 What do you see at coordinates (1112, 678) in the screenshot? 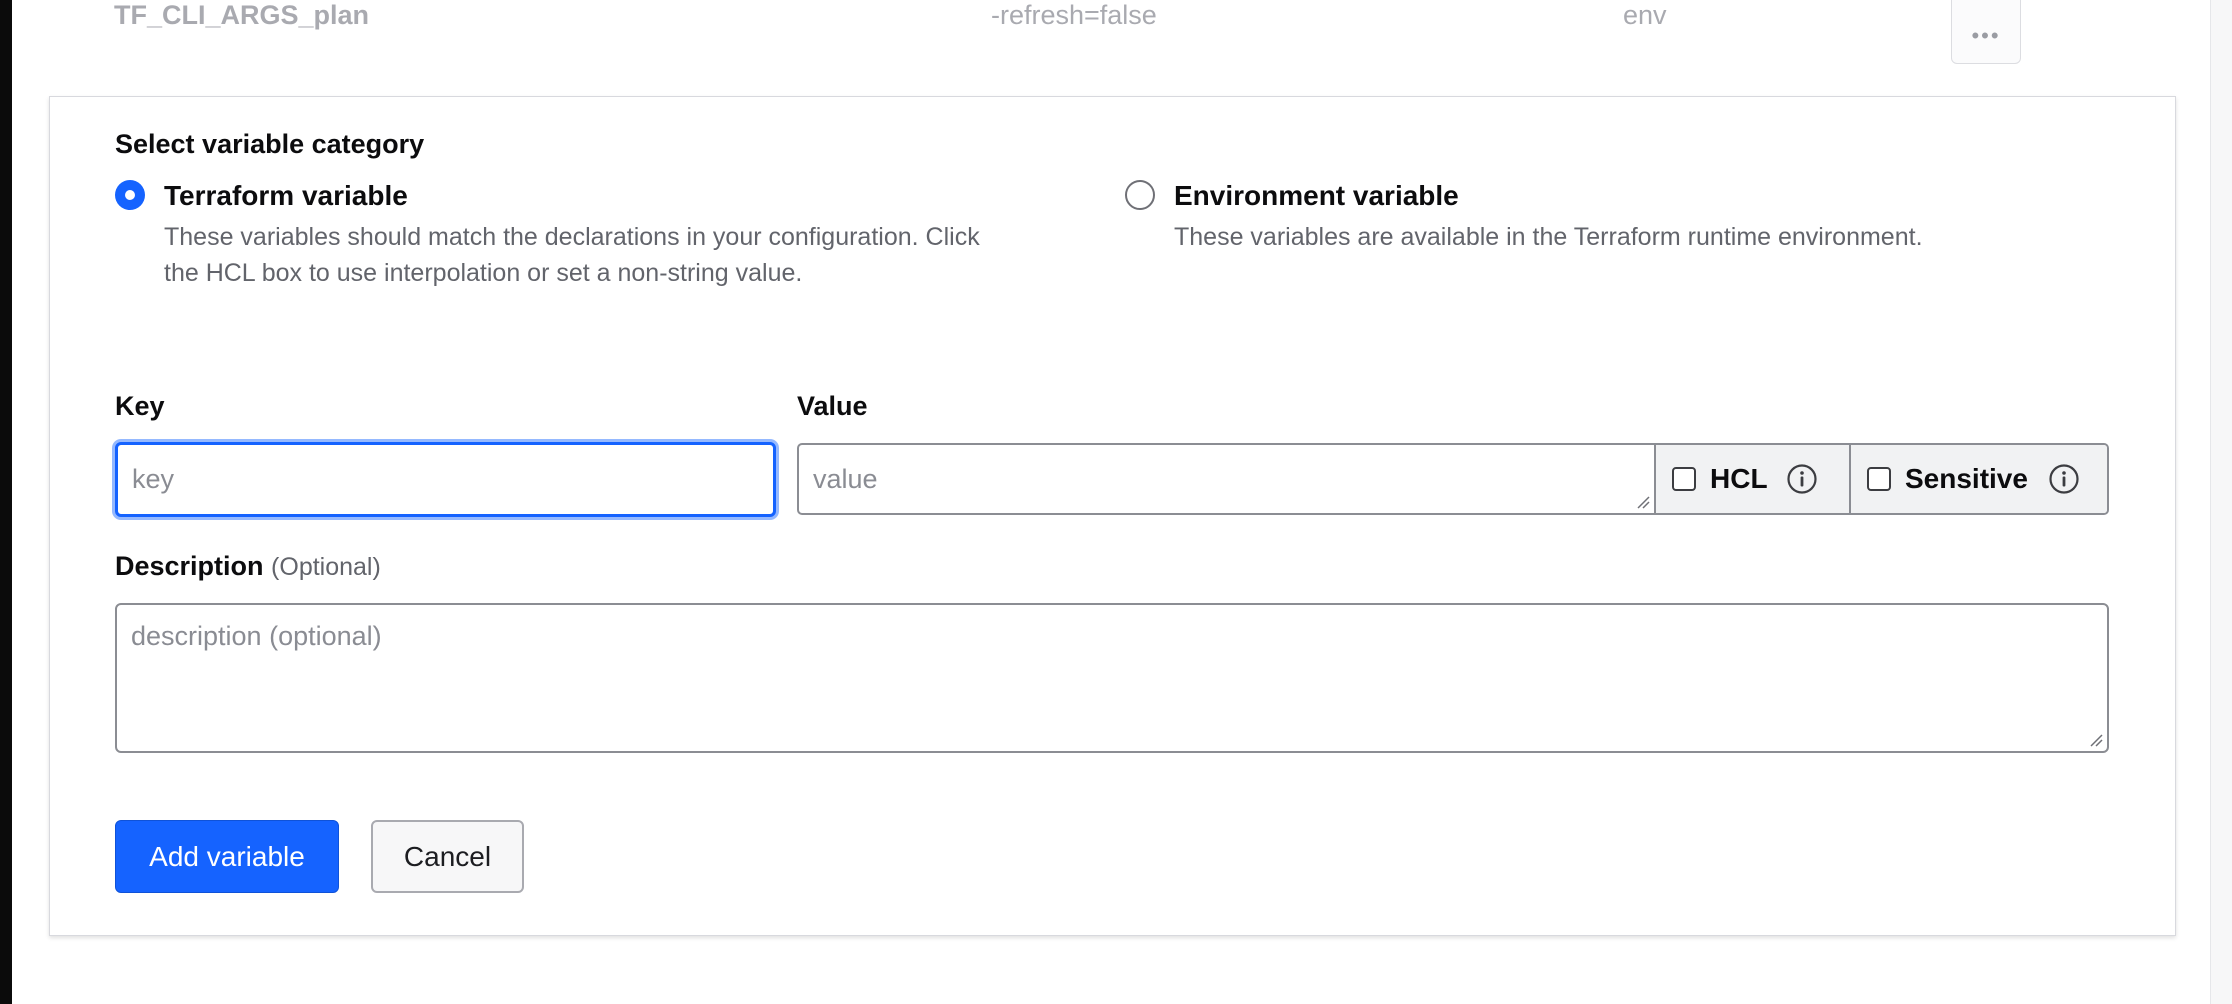
I see `description-textarea: description (optional)` at bounding box center [1112, 678].